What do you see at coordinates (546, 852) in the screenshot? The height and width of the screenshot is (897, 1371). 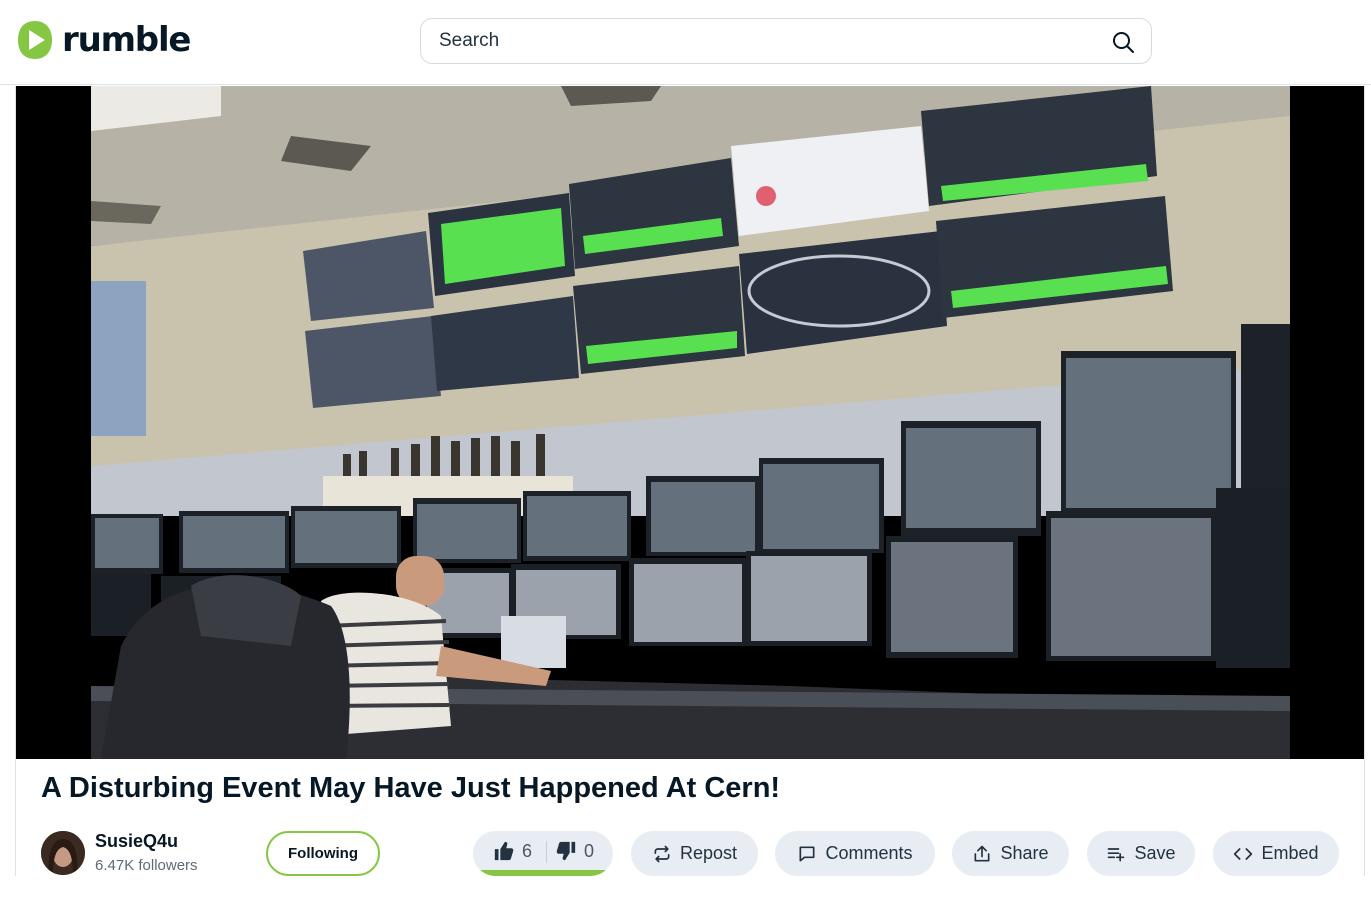 I see `vote-divider` at bounding box center [546, 852].